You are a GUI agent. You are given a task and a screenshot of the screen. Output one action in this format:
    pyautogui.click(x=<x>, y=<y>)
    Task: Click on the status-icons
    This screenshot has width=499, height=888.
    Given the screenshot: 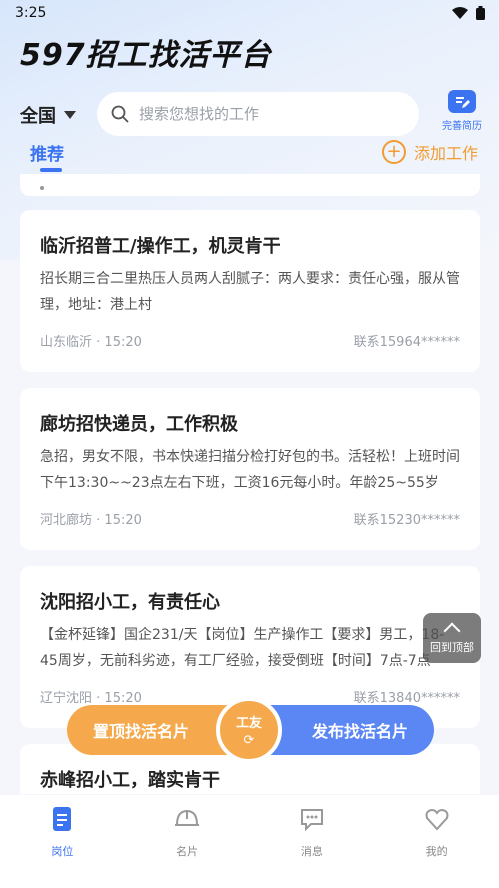 What is the action you would take?
    pyautogui.click(x=468, y=13)
    